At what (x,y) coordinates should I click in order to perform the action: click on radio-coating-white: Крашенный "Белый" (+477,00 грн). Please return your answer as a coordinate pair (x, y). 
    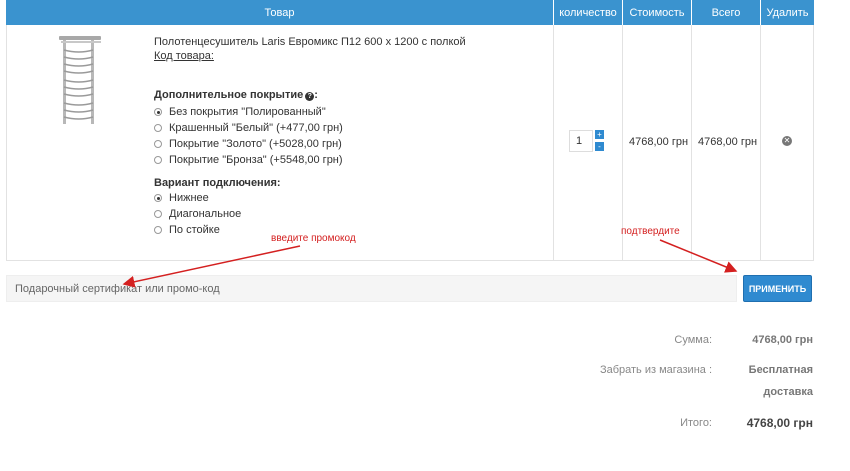
    Looking at the image, I should click on (248, 128).